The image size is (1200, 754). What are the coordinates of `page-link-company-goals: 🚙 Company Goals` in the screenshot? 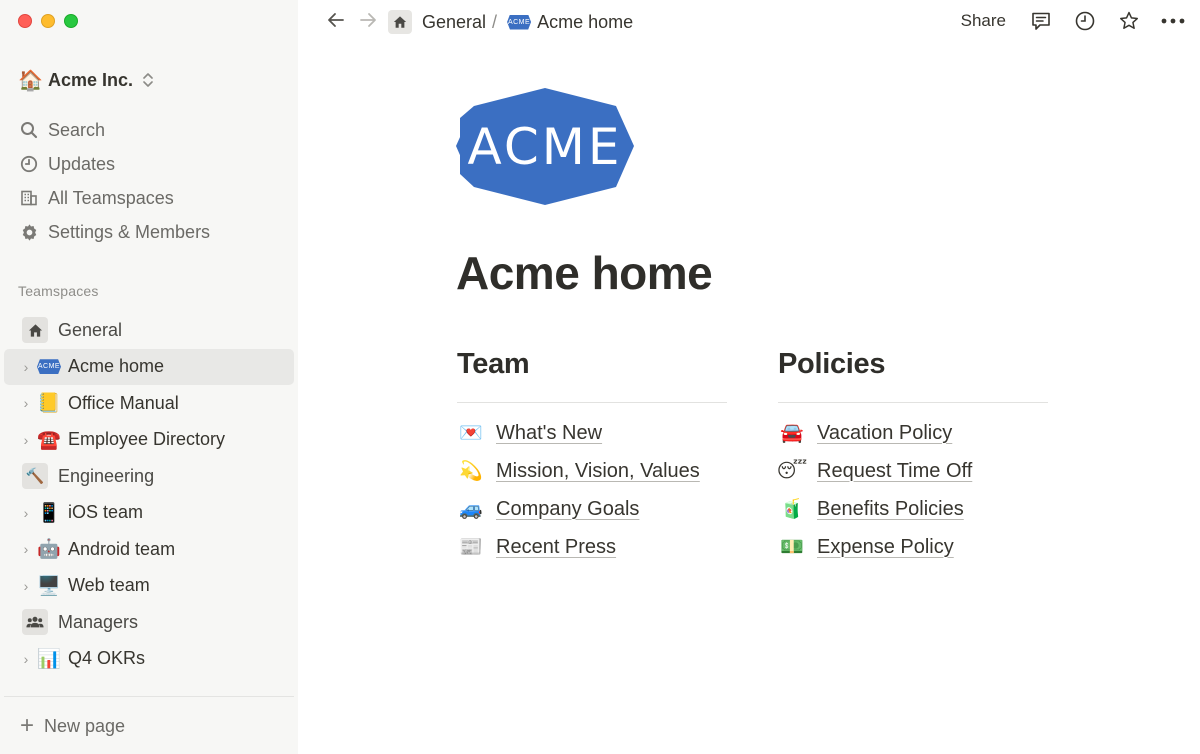 It's located at (592, 509).